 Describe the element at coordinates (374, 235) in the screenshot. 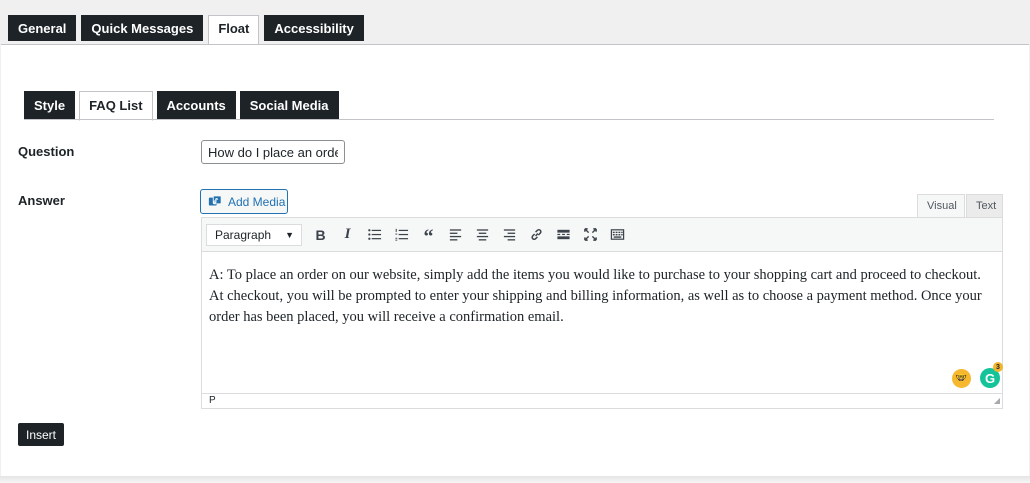

I see `bullet-list-icon` at that location.